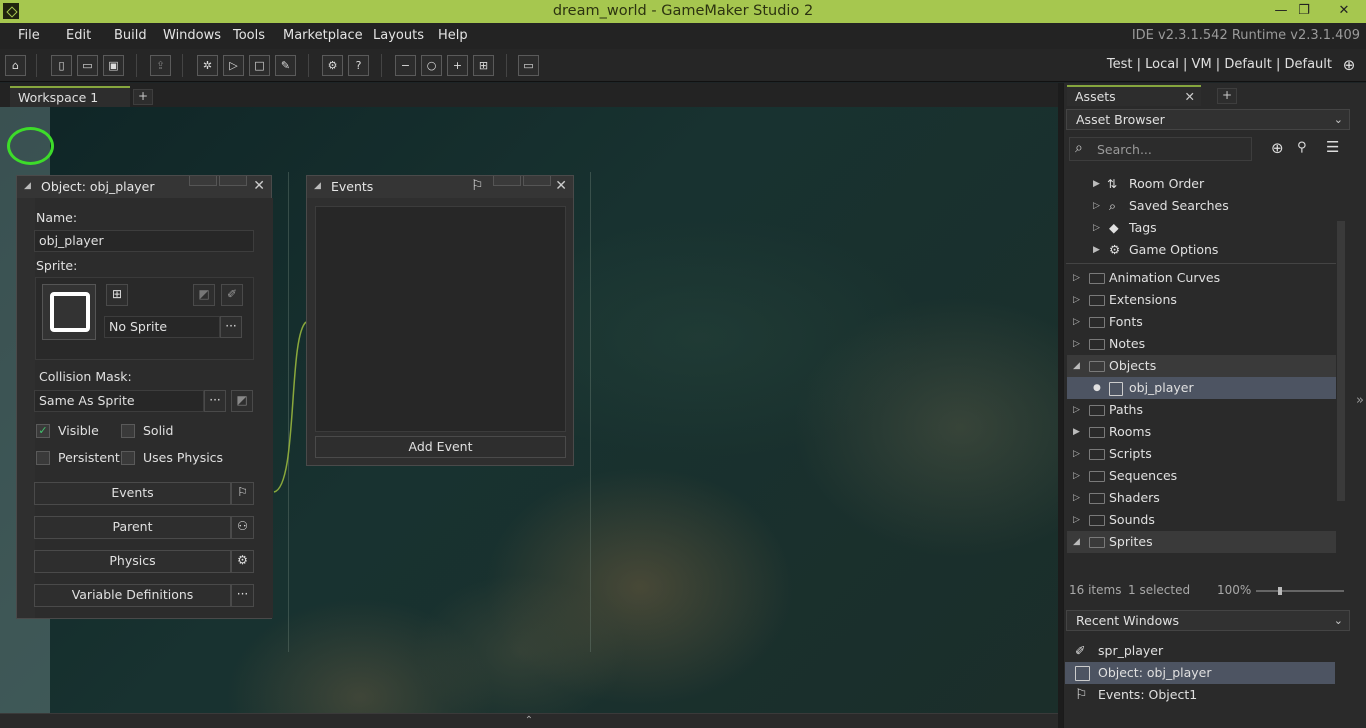 The height and width of the screenshot is (728, 1366). Describe the element at coordinates (117, 295) in the screenshot. I see `new-sprite-icon: ⊞` at that location.